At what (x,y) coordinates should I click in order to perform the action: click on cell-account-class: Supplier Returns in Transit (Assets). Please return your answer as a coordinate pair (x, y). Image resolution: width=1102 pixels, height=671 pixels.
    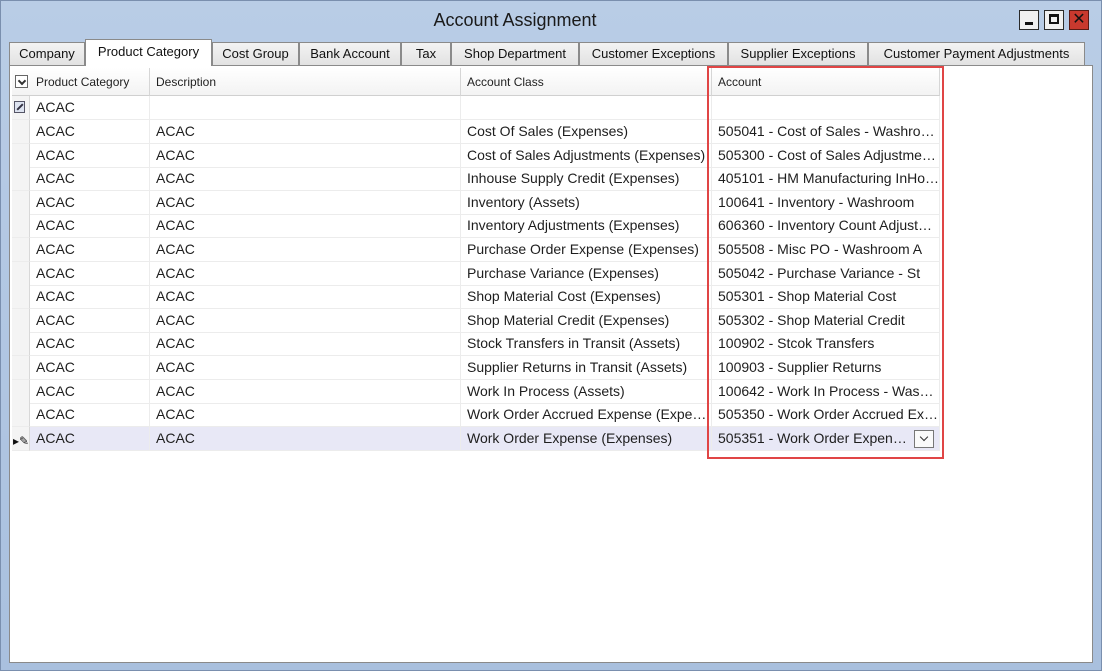
    Looking at the image, I should click on (586, 368).